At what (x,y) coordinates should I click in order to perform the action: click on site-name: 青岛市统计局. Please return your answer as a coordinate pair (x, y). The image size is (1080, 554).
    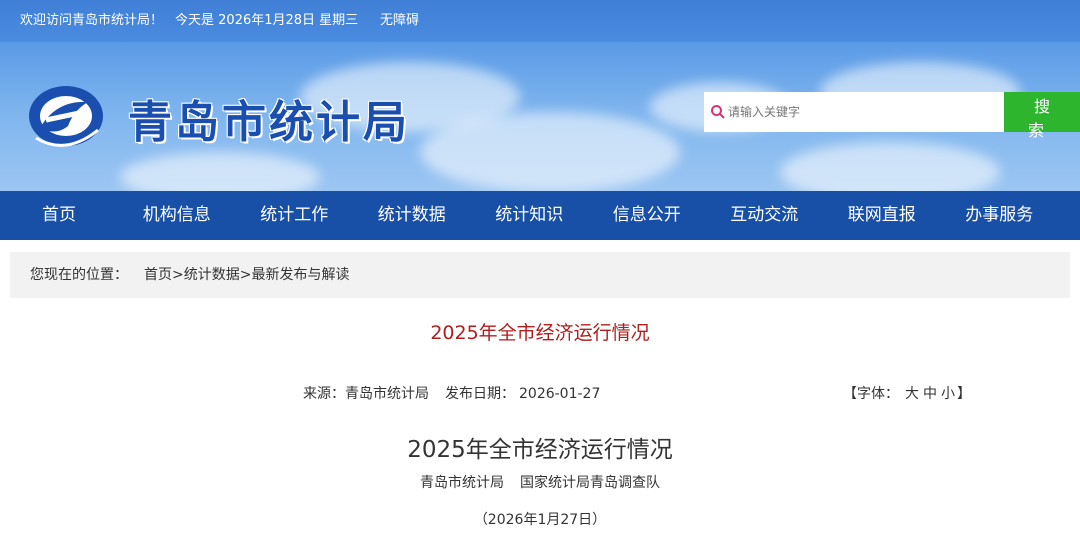
    Looking at the image, I should click on (269, 118).